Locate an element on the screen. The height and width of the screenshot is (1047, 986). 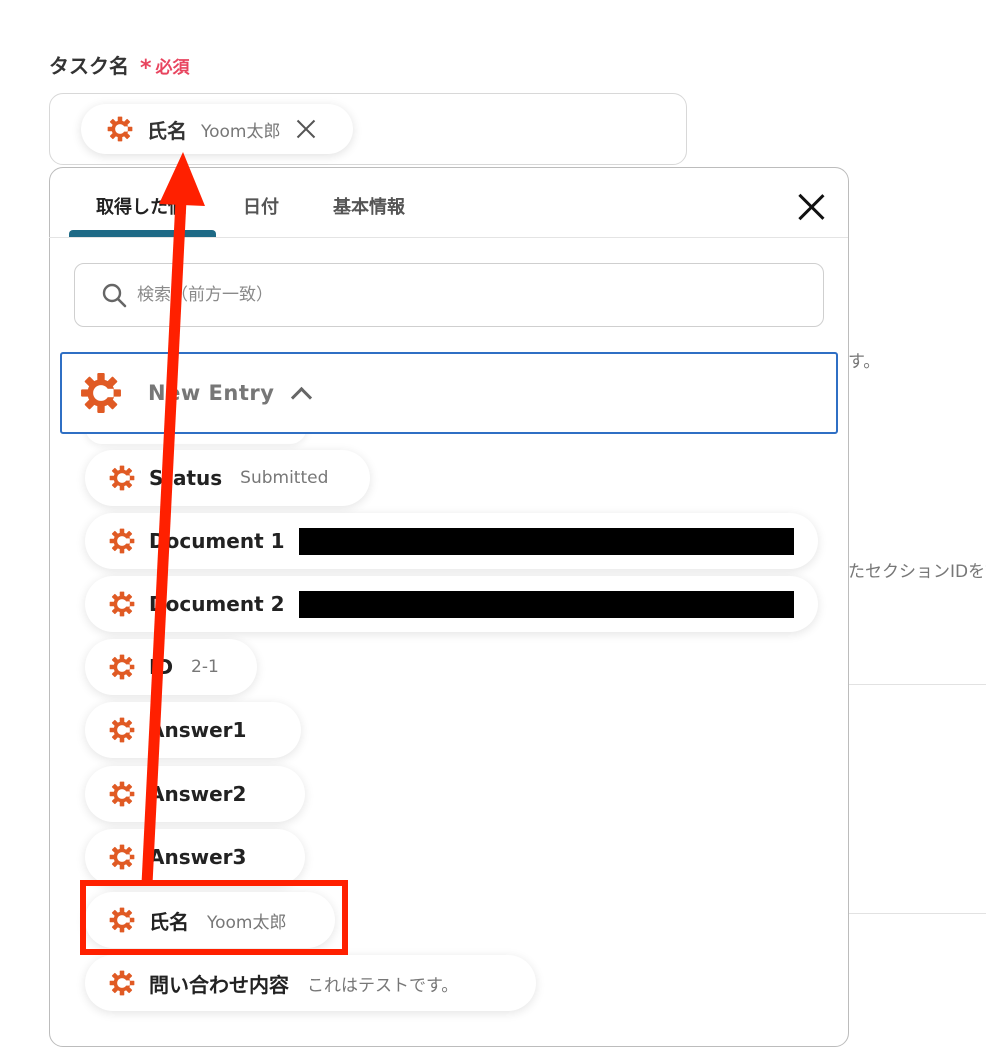
search-icon is located at coordinates (114, 295).